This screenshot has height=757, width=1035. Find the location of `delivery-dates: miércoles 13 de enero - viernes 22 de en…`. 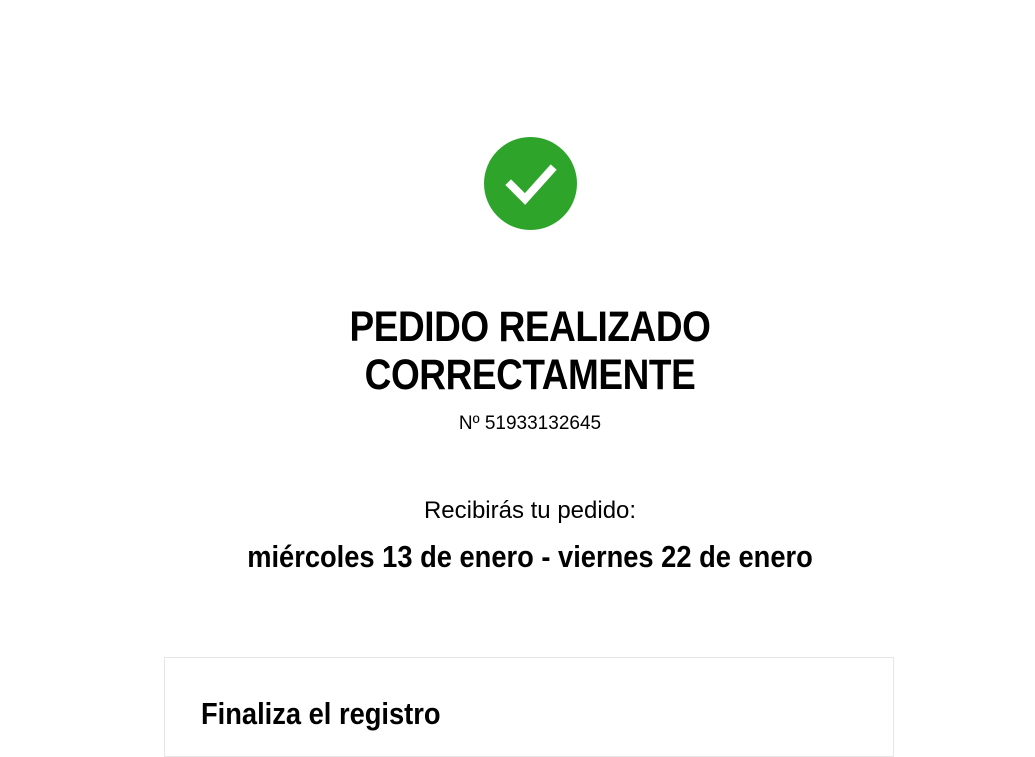

delivery-dates: miércoles 13 de enero - viernes 22 de en… is located at coordinates (530, 556).